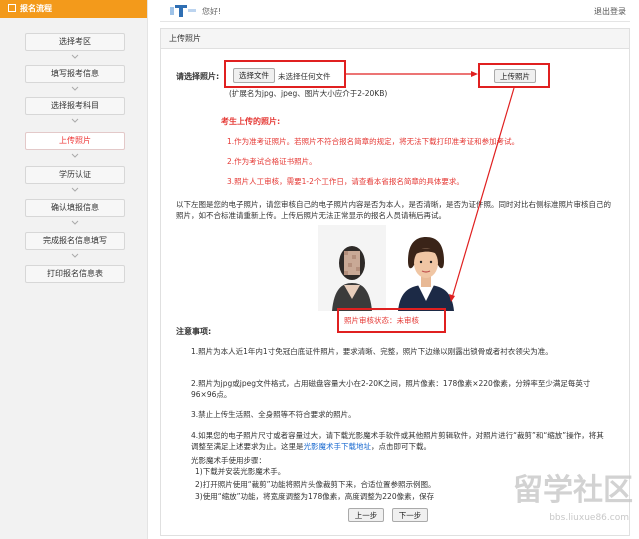 The image size is (639, 539). I want to click on prev-step-button: 上一步, so click(366, 515).